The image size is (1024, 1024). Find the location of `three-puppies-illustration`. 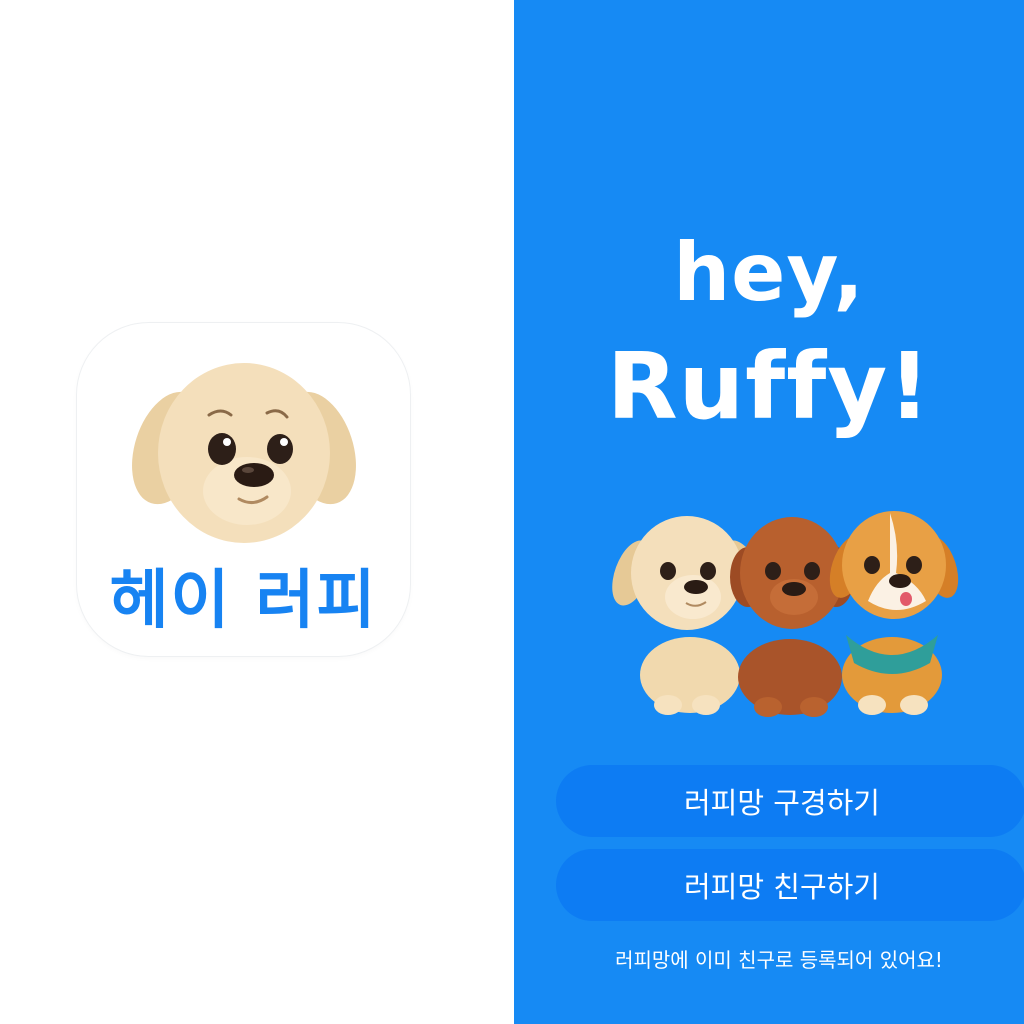

three-puppies-illustration is located at coordinates (785, 614).